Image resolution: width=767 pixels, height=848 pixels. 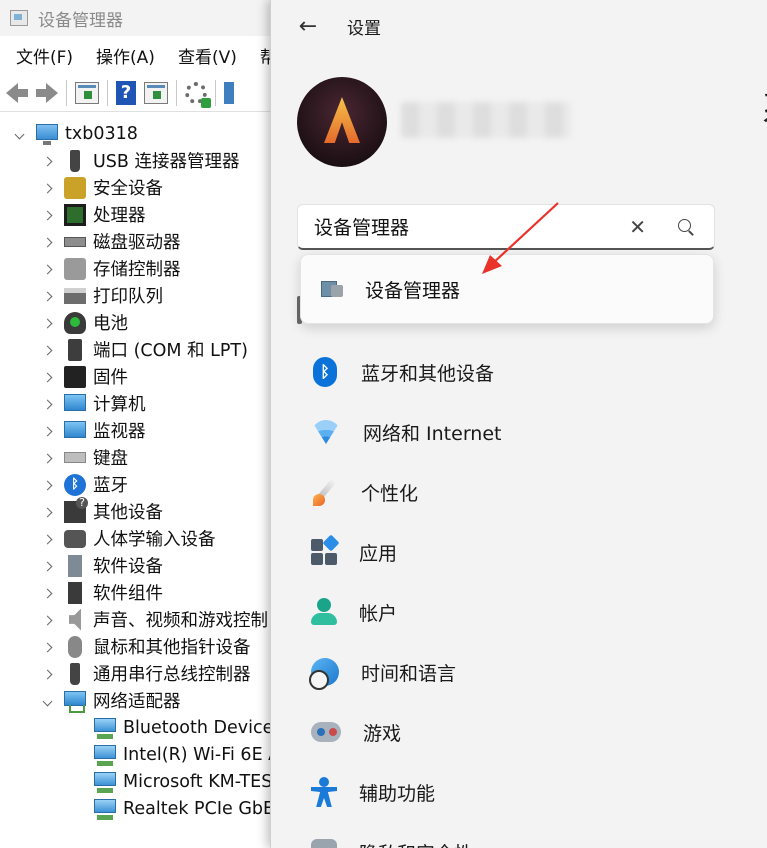 What do you see at coordinates (141, 160) in the screenshot?
I see `tree-item-usb-connector: USB 连接器管理器` at bounding box center [141, 160].